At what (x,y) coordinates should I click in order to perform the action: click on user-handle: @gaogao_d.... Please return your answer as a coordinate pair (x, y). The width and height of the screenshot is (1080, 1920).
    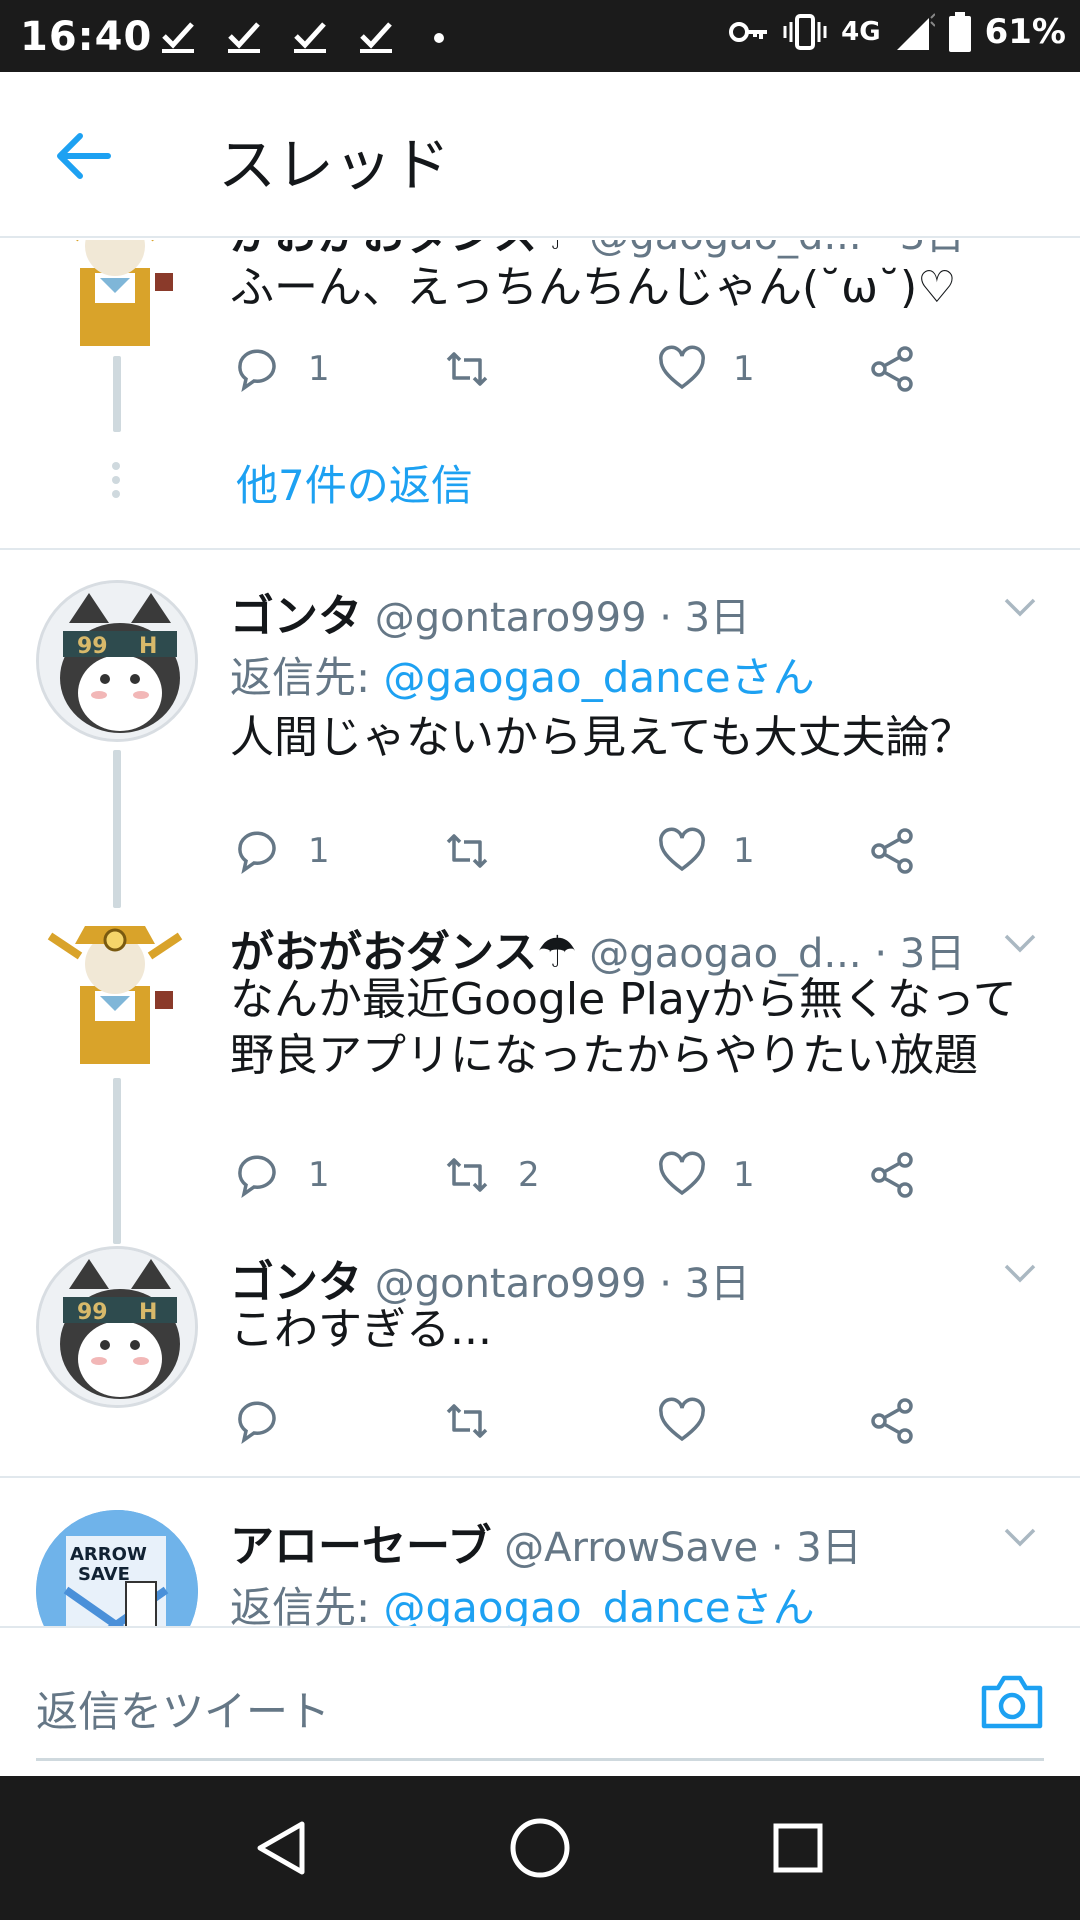
    Looking at the image, I should click on (725, 954).